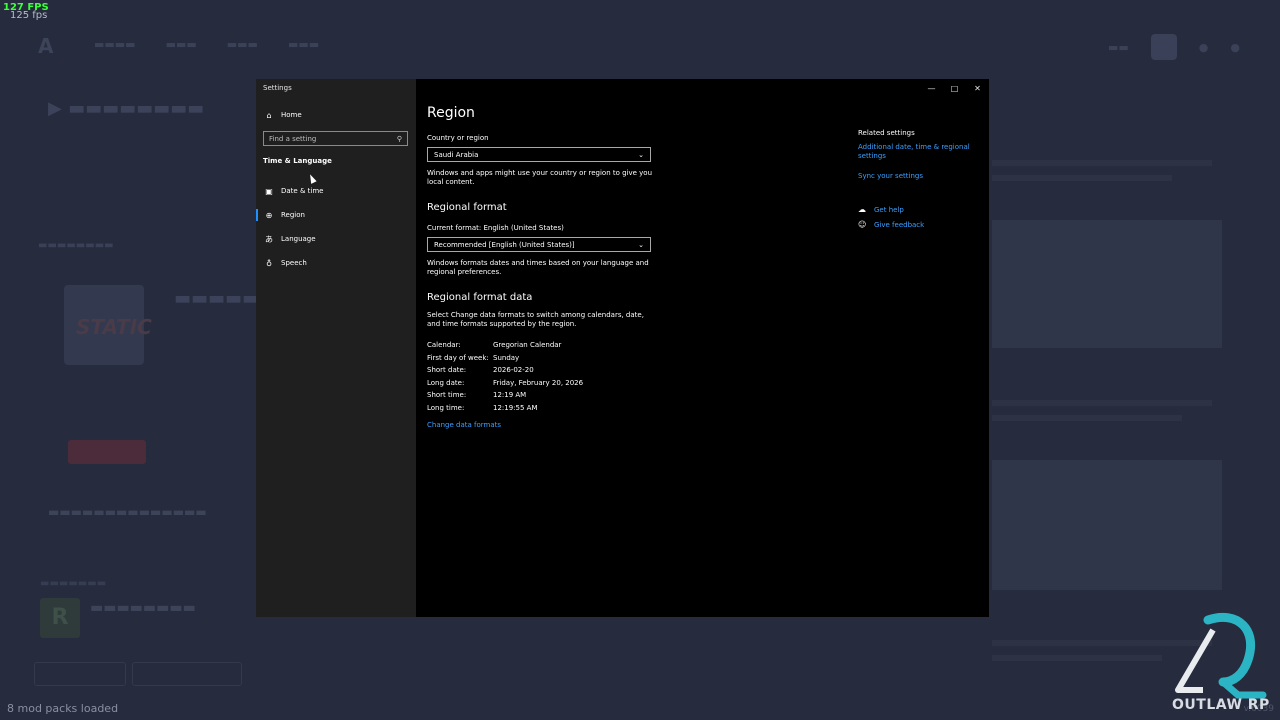 This screenshot has height=720, width=1280. What do you see at coordinates (482, 408) in the screenshot?
I see `format-data-row: Long time: 12:19:55 AM` at bounding box center [482, 408].